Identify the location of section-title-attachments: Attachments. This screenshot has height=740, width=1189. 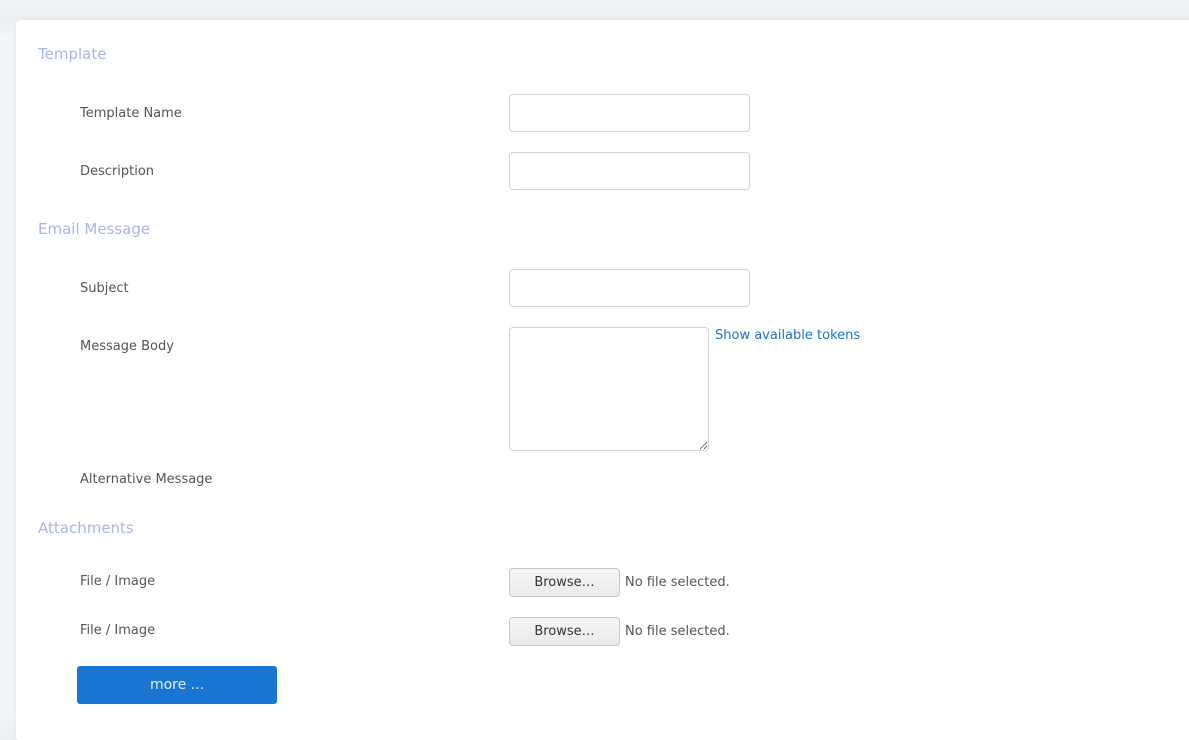
(86, 528).